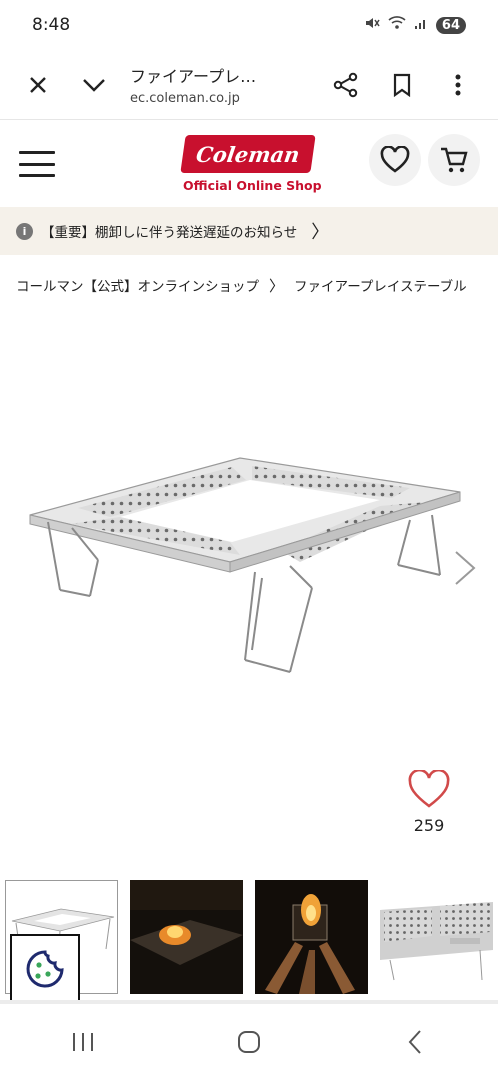  I want to click on heart-outline-icon, so click(395, 159).